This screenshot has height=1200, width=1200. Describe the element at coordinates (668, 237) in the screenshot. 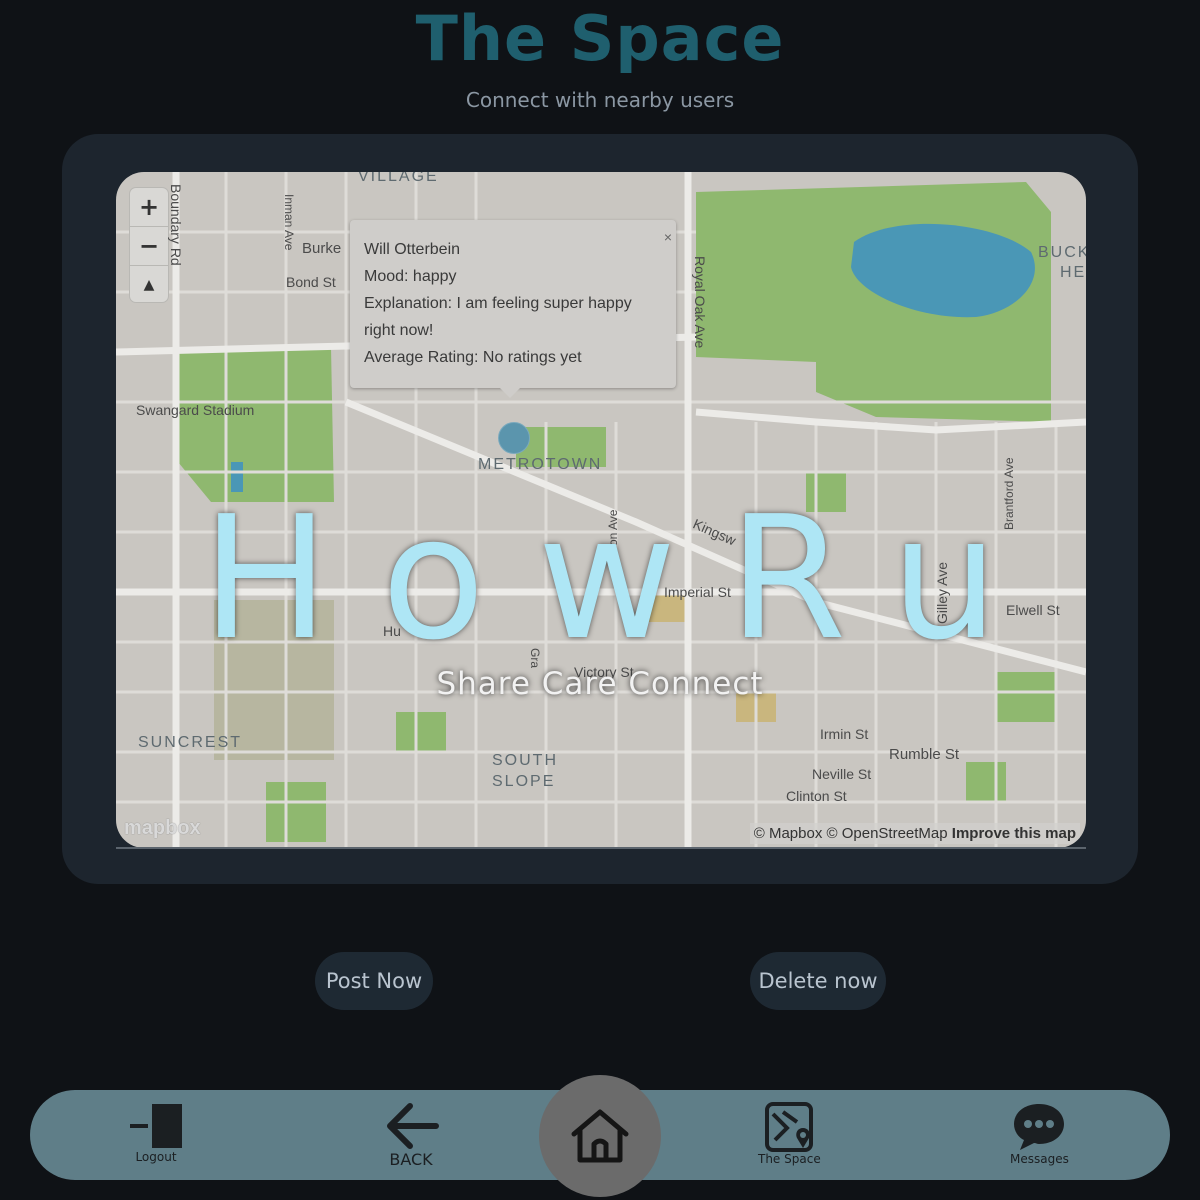

I see `popup-close-button: ×` at that location.